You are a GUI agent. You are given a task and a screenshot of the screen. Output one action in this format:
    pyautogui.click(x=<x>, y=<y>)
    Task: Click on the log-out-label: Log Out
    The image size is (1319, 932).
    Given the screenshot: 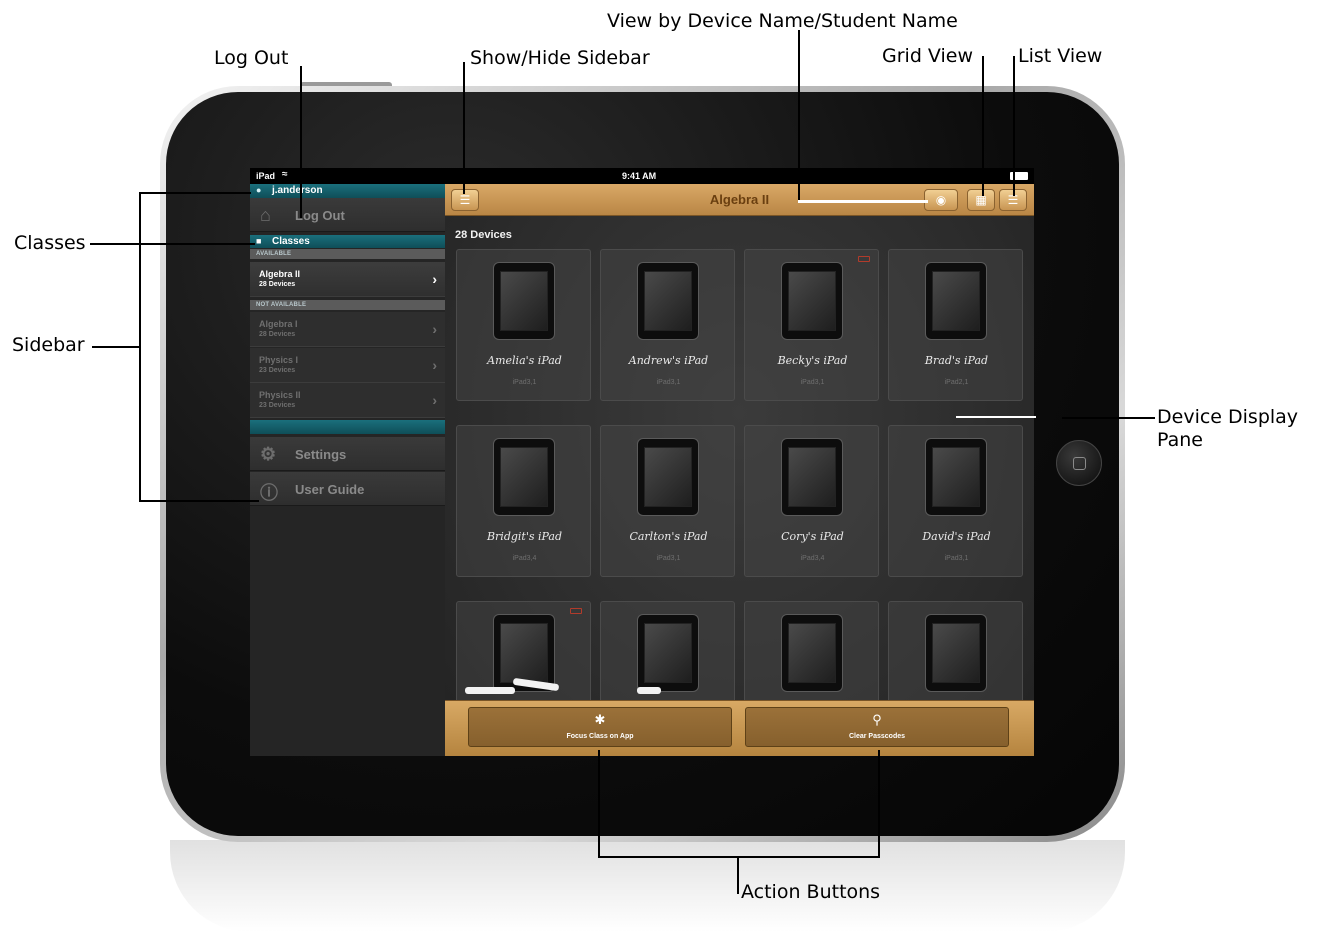 What is the action you would take?
    pyautogui.click(x=320, y=215)
    